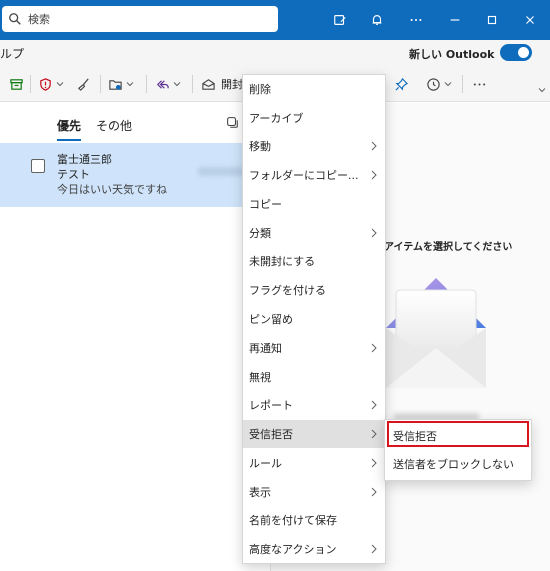 The image size is (550, 571). I want to click on snooze-button, so click(439, 84).